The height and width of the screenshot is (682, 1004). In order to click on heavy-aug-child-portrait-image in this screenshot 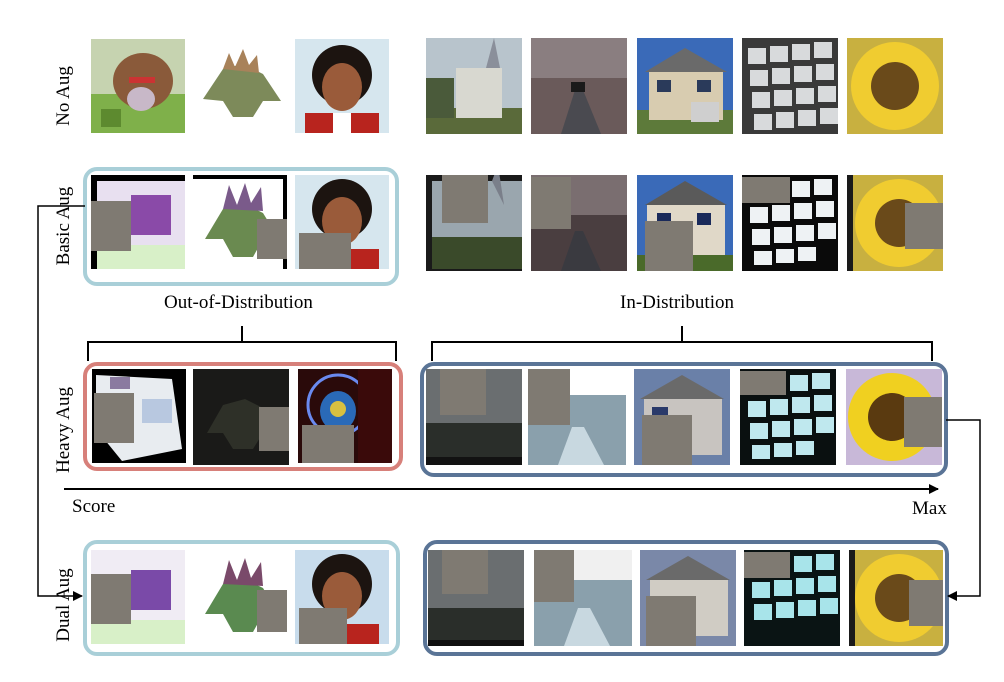, I will do `click(345, 416)`.